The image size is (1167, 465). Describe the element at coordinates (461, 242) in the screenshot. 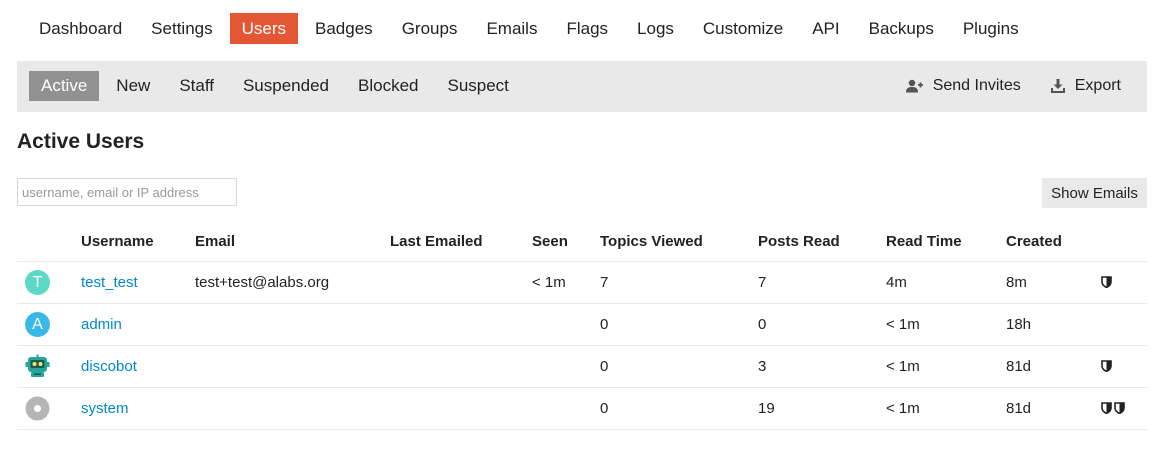

I see `header-last-emailed: Last Emailed` at that location.